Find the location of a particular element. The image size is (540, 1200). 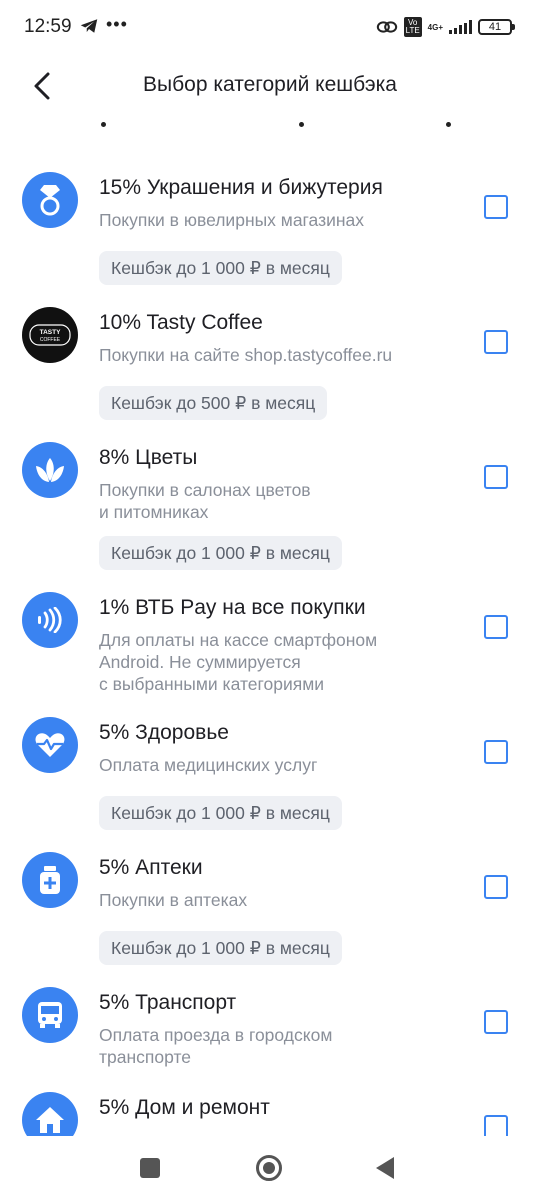

category-description: Покупки на сайте shop.tastycoffee.ru is located at coordinates (246, 355).